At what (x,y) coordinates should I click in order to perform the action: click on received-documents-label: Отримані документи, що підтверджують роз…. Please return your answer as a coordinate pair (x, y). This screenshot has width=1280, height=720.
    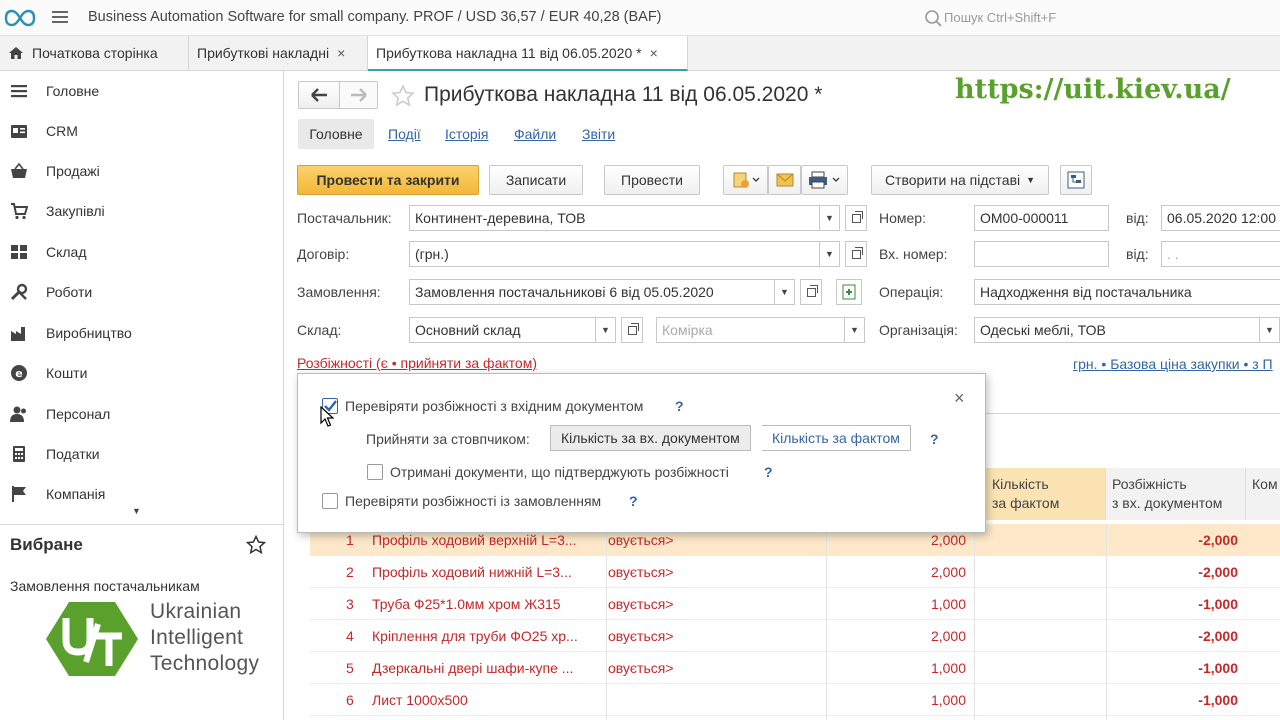
    Looking at the image, I should click on (559, 472).